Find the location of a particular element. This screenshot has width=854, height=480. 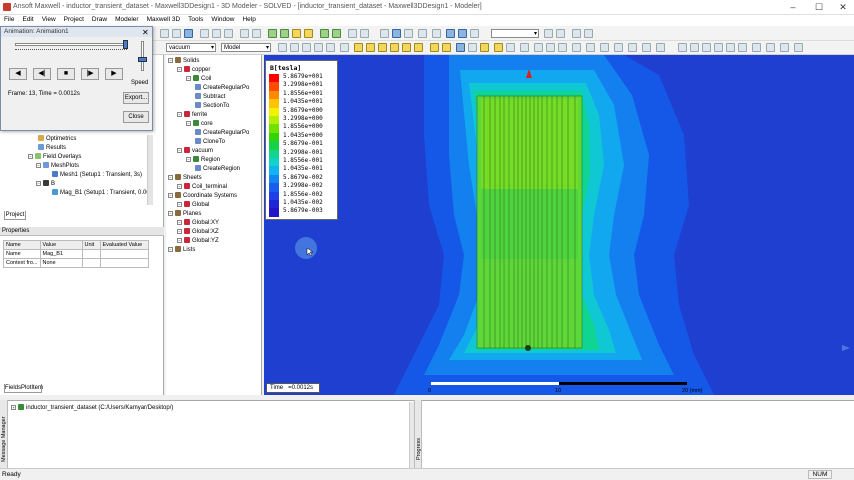

results-icon is located at coordinates (352, 33).